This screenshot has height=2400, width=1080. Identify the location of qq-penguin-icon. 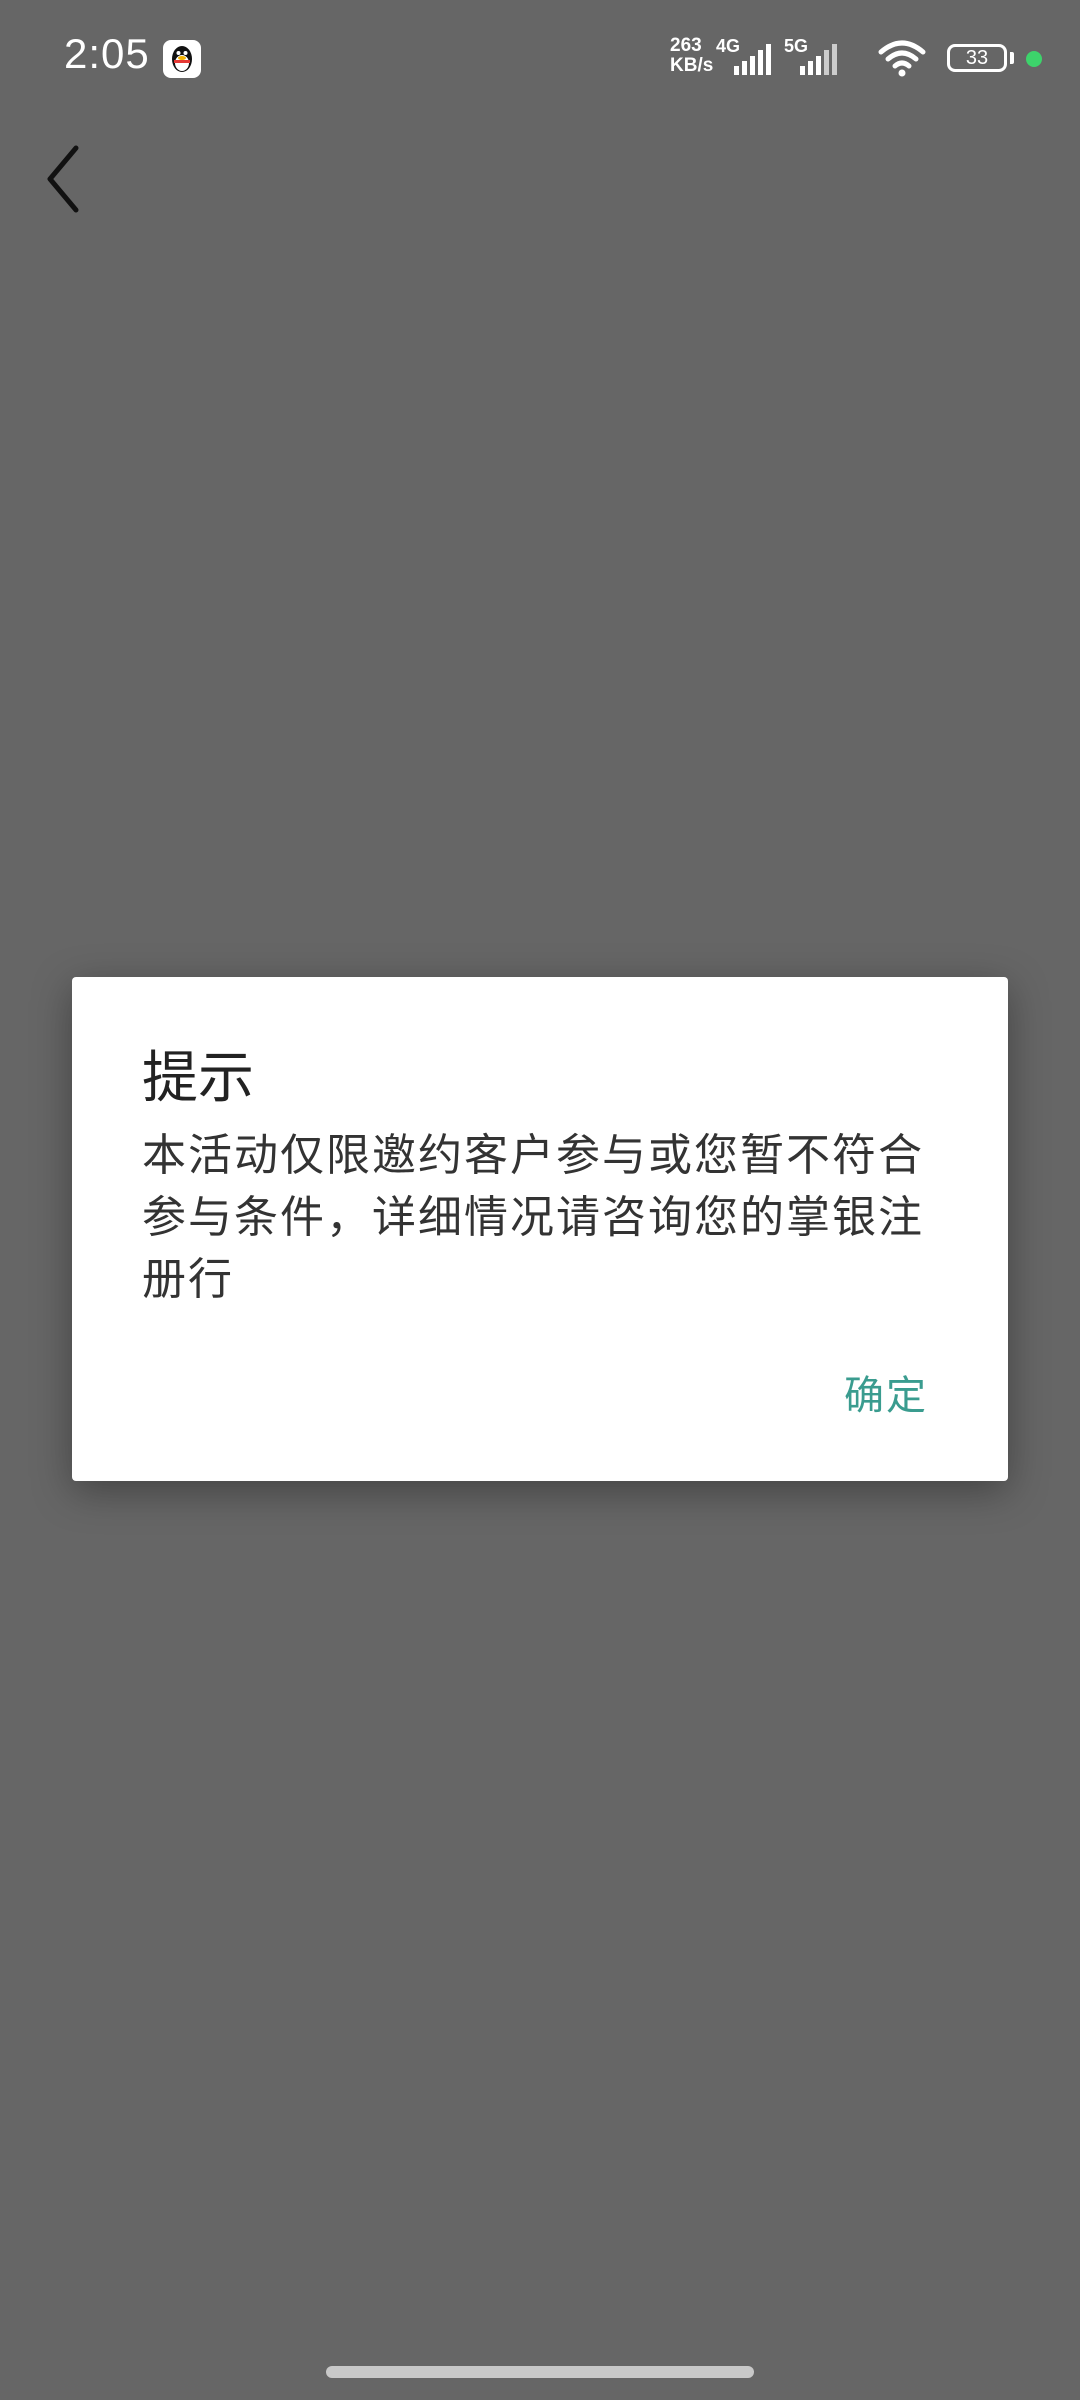
(182, 59).